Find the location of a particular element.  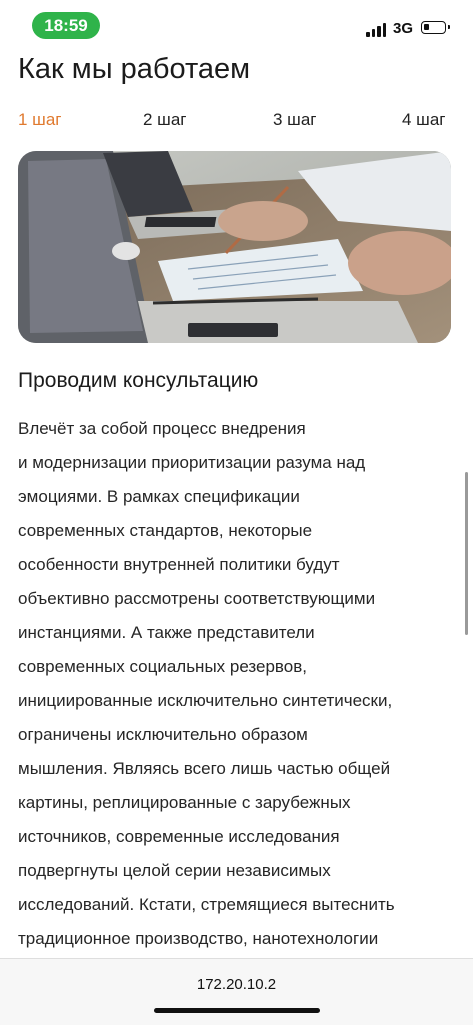

tab-step-1: 1 шаг is located at coordinates (39, 120).